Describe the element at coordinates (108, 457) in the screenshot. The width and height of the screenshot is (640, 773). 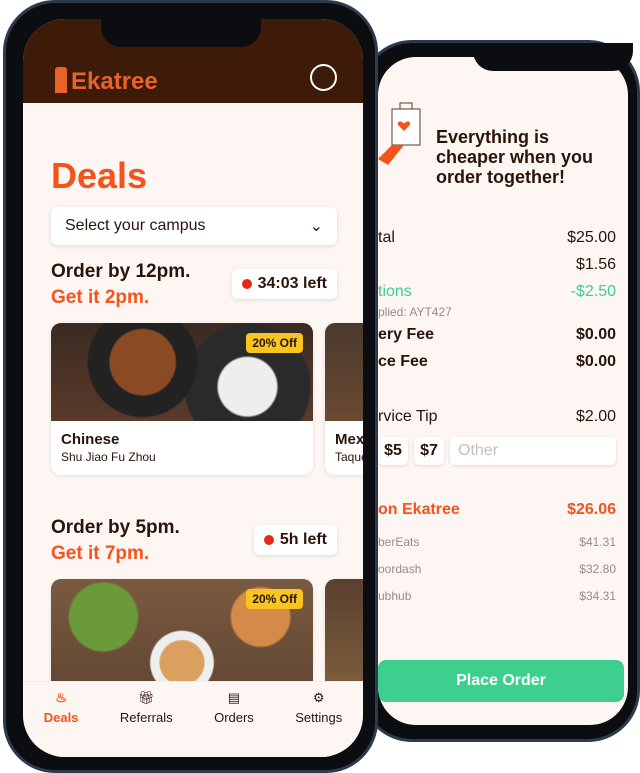
I see `restaurant-label: Shu Jiao Fu Zhou` at that location.